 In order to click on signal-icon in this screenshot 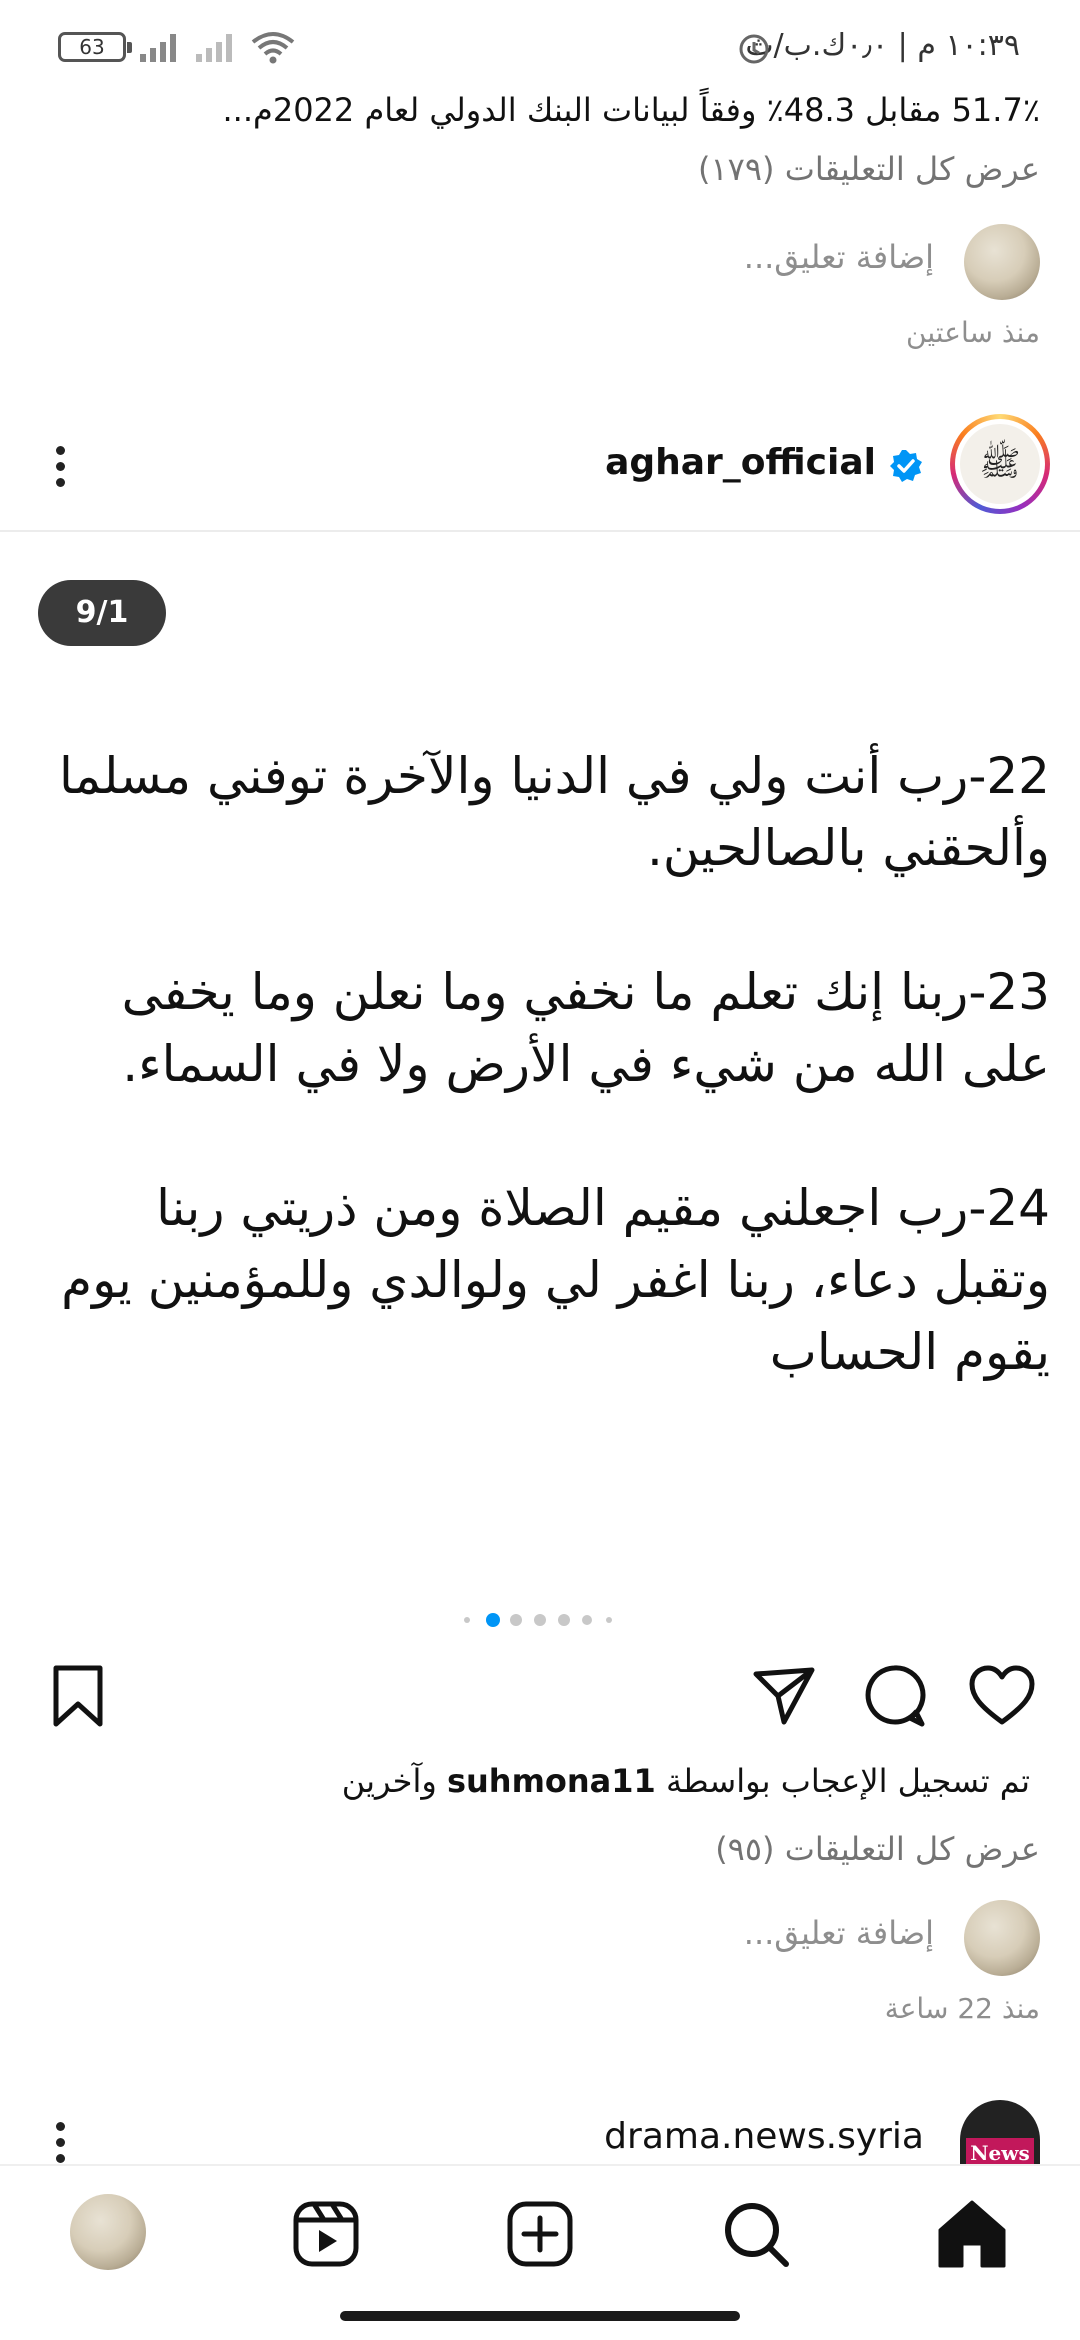, I will do `click(162, 47)`.